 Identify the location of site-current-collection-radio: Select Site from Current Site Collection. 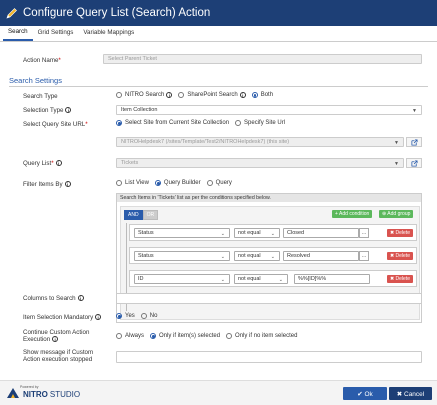
(172, 123).